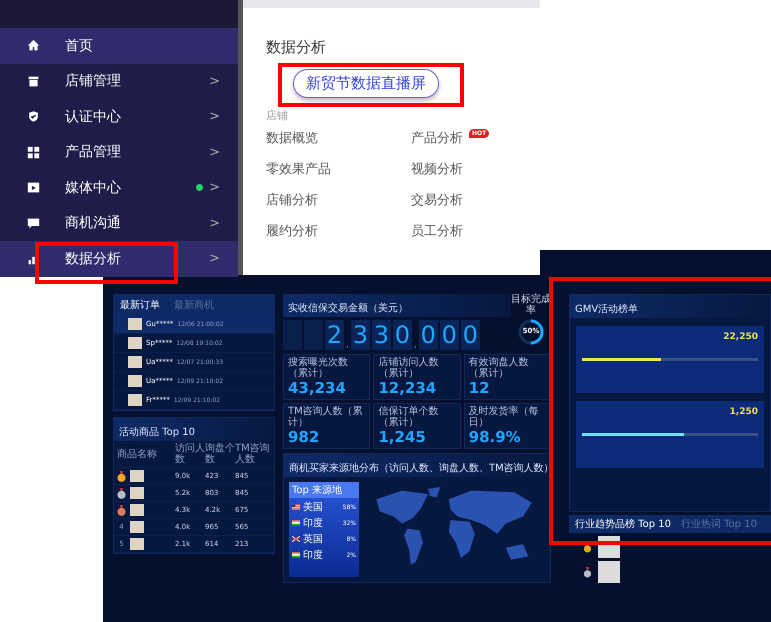  What do you see at coordinates (437, 138) in the screenshot?
I see `menu-link: 产品分析` at bounding box center [437, 138].